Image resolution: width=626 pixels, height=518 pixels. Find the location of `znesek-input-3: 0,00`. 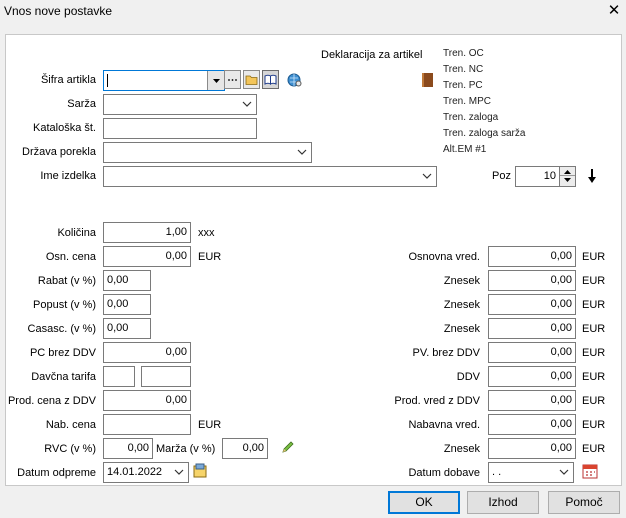

znesek-input-3: 0,00 is located at coordinates (532, 328).